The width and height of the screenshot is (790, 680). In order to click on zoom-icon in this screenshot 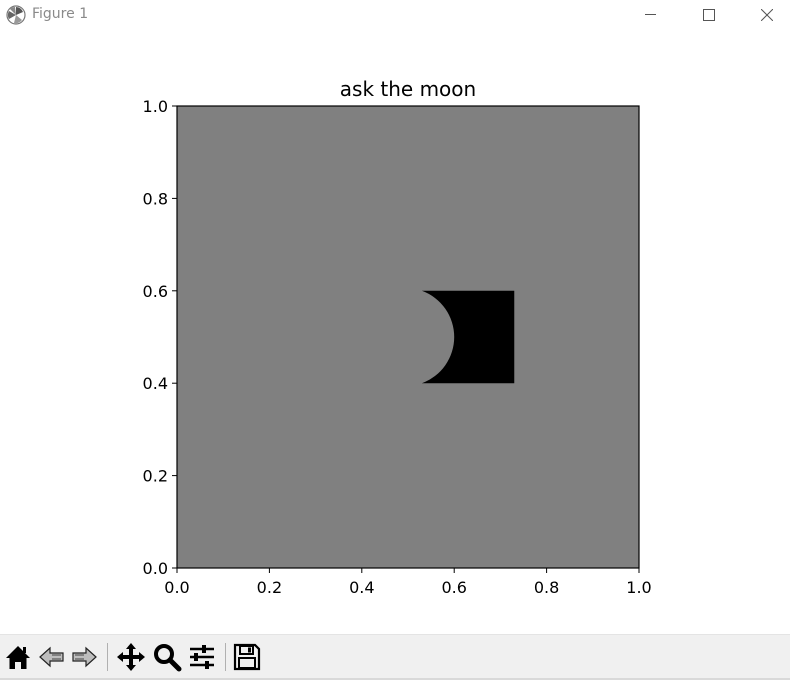, I will do `click(168, 658)`.